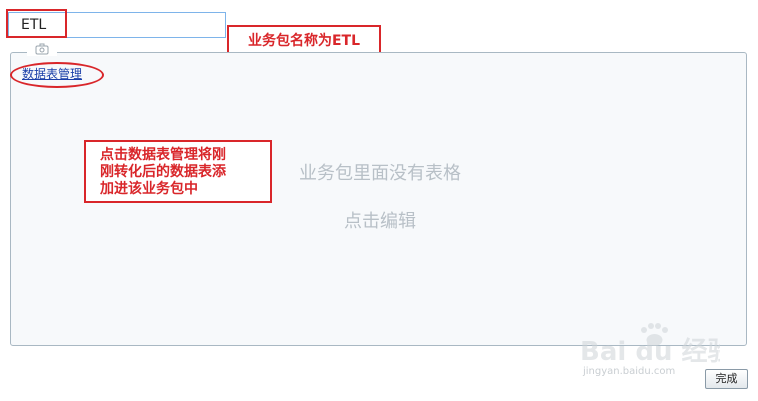  I want to click on done-button: 完成, so click(726, 379).